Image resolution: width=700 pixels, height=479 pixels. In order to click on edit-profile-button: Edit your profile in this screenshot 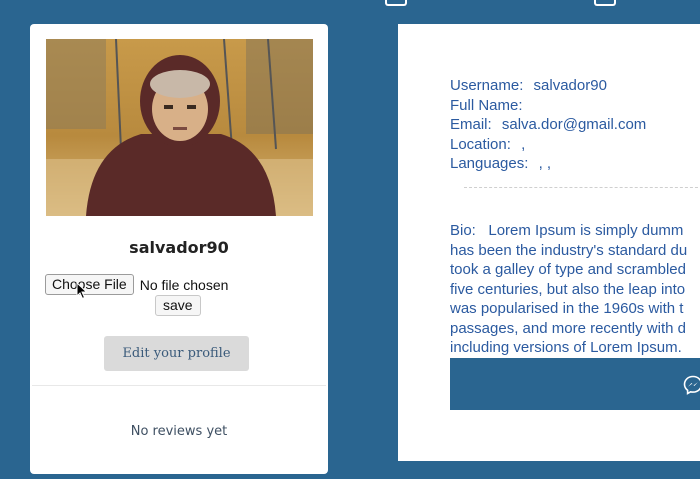, I will do `click(176, 353)`.